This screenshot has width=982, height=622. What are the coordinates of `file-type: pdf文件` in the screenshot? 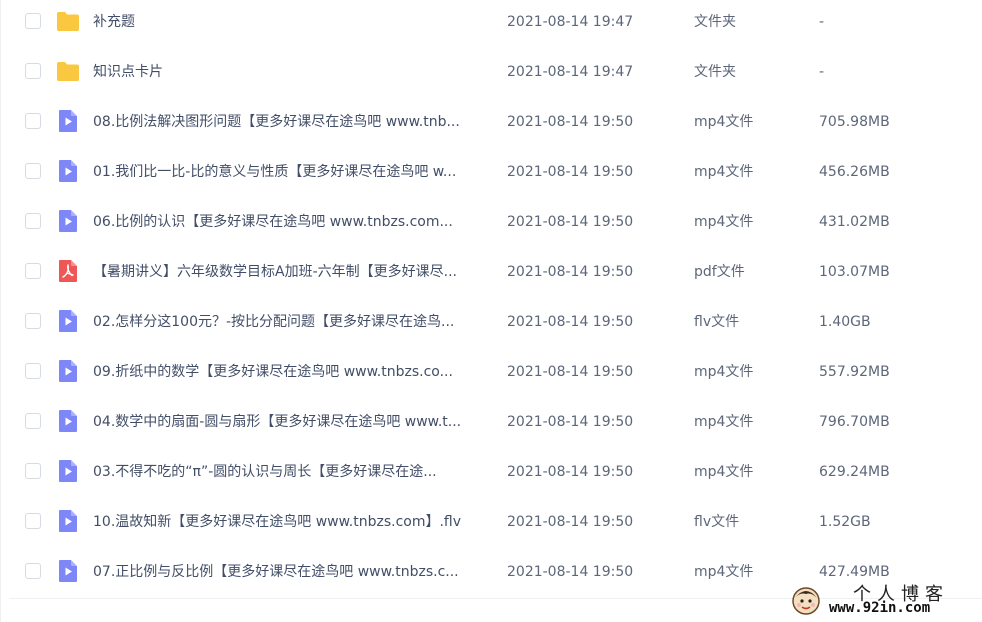 It's located at (719, 272).